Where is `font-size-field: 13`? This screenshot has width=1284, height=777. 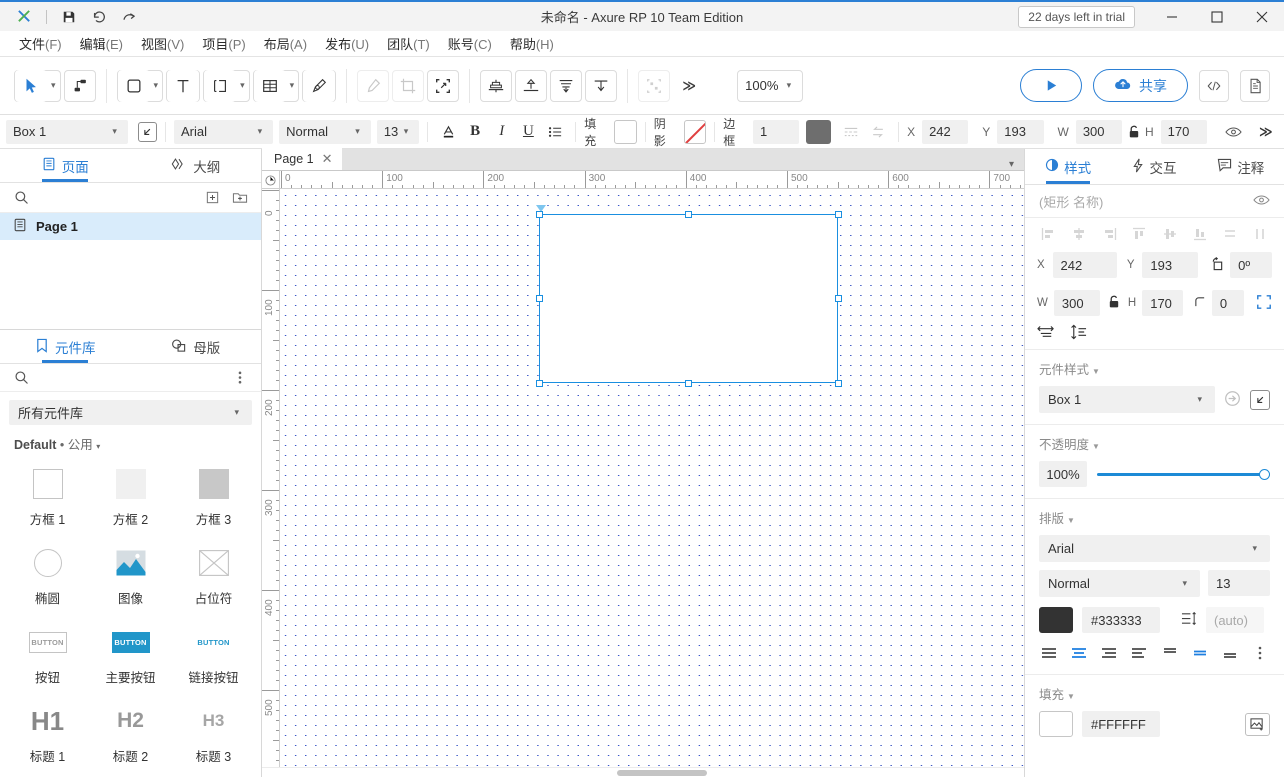 font-size-field: 13 is located at coordinates (1239, 583).